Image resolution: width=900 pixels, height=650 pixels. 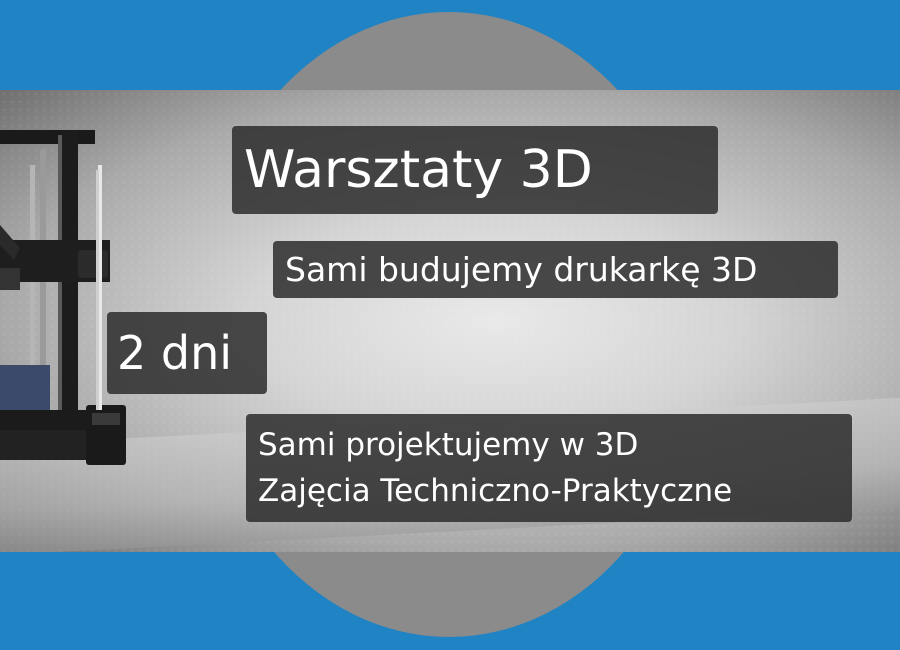 I want to click on details-line-classes: Zajęcia Techniczno-Praktyczne, so click(x=495, y=491).